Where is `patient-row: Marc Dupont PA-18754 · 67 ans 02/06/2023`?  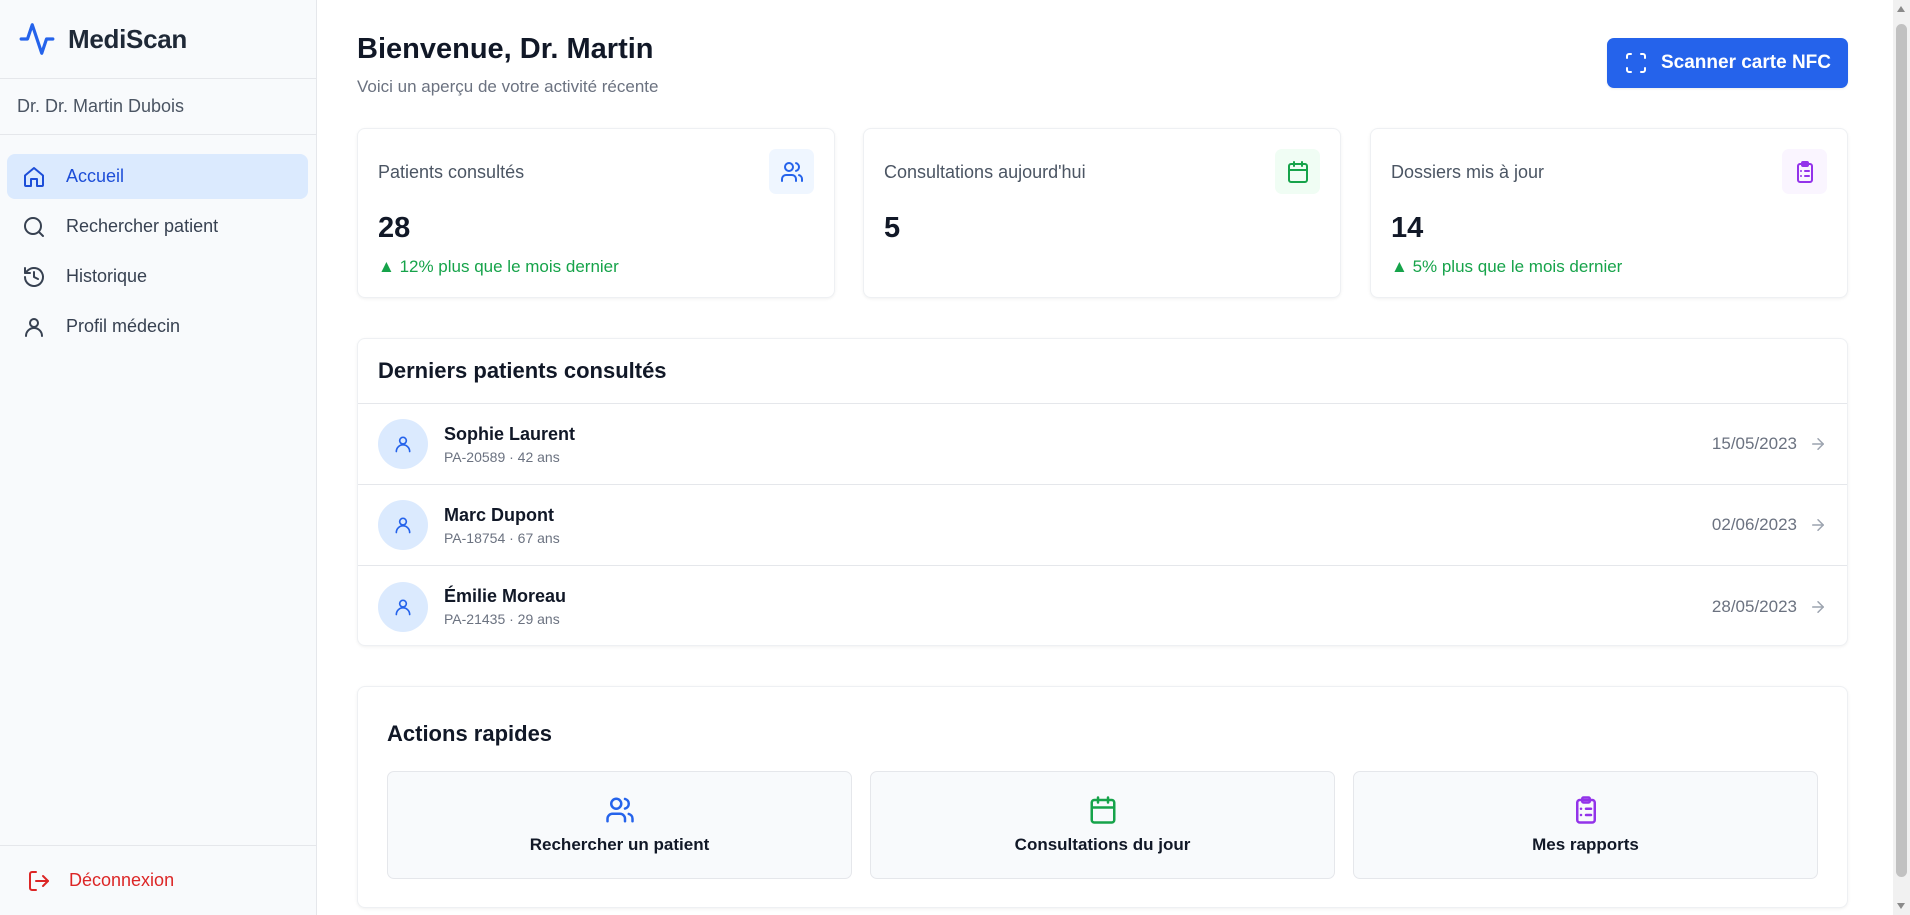
patient-row: Marc Dupont PA-18754 · 67 ans 02/06/2023 is located at coordinates (1102, 525).